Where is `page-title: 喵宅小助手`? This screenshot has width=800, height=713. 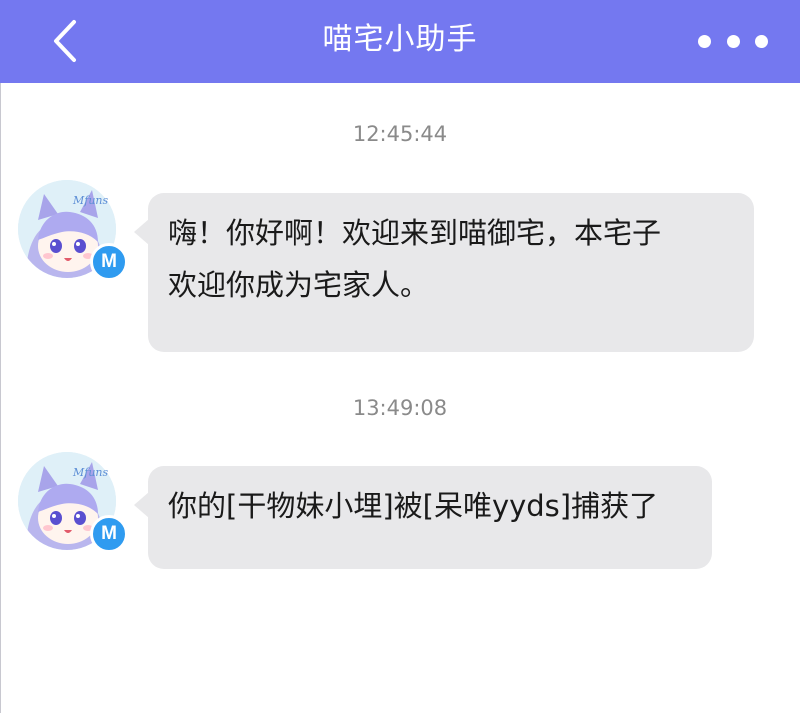 page-title: 喵宅小助手 is located at coordinates (400, 39).